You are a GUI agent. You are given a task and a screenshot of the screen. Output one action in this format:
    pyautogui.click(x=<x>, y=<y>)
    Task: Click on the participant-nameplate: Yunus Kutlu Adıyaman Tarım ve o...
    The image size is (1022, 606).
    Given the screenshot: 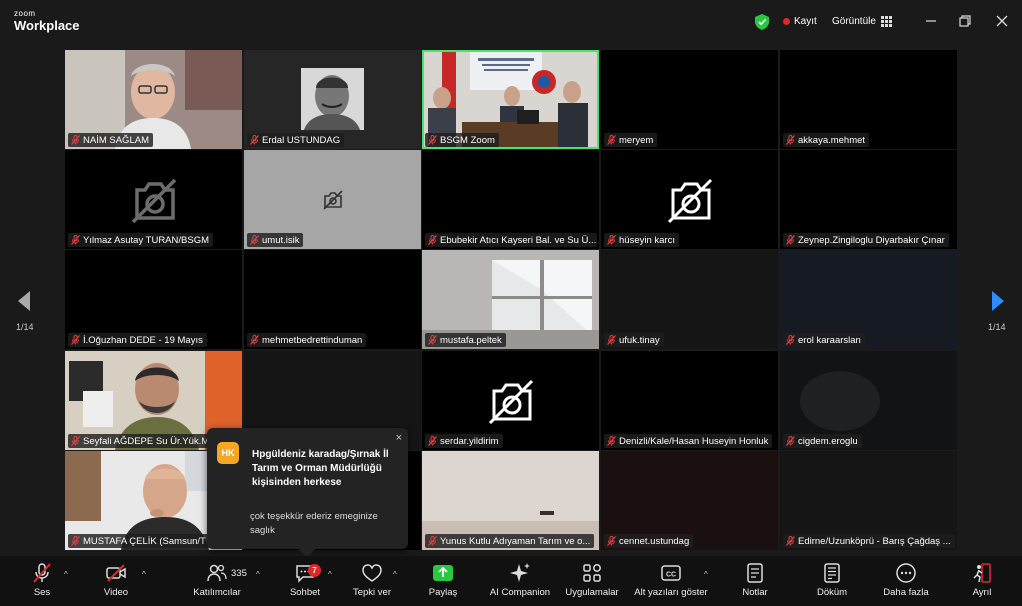 What is the action you would take?
    pyautogui.click(x=510, y=541)
    